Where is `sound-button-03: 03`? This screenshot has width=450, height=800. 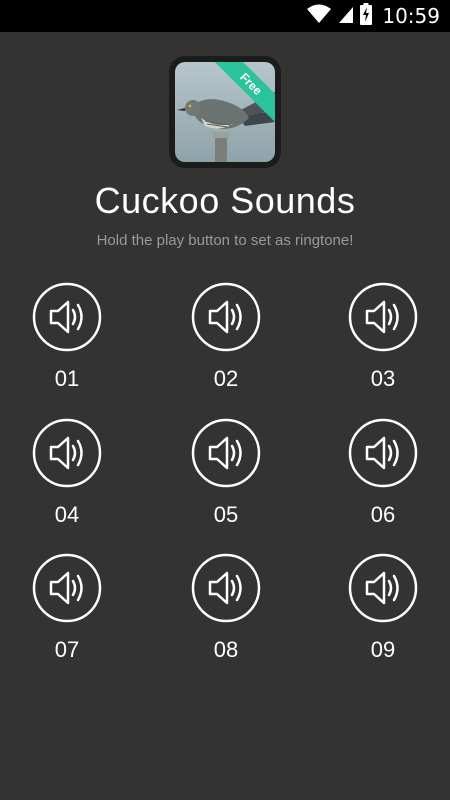 sound-button-03: 03 is located at coordinates (383, 337).